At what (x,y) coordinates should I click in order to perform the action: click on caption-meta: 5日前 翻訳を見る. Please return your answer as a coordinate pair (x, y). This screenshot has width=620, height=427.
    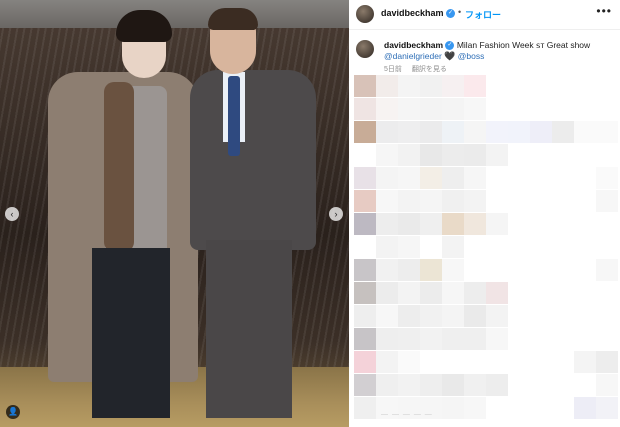
    Looking at the image, I should click on (415, 69).